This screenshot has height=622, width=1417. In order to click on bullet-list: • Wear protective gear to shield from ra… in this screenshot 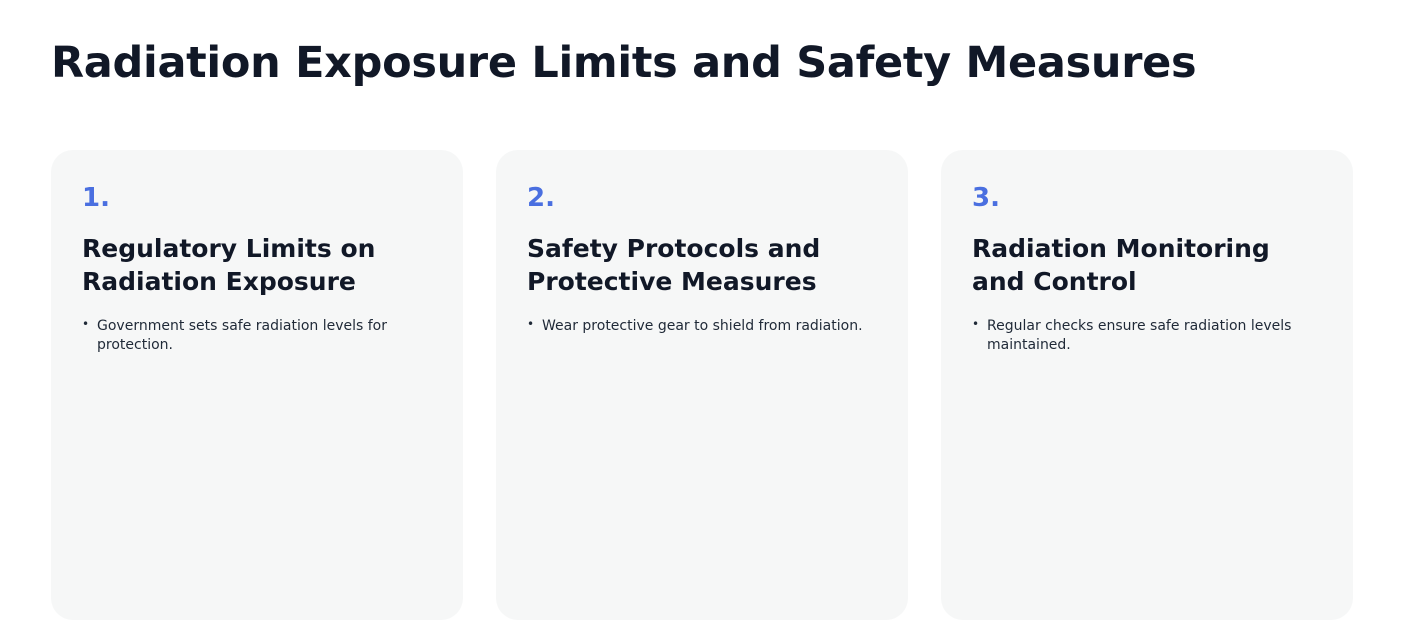, I will do `click(702, 326)`.